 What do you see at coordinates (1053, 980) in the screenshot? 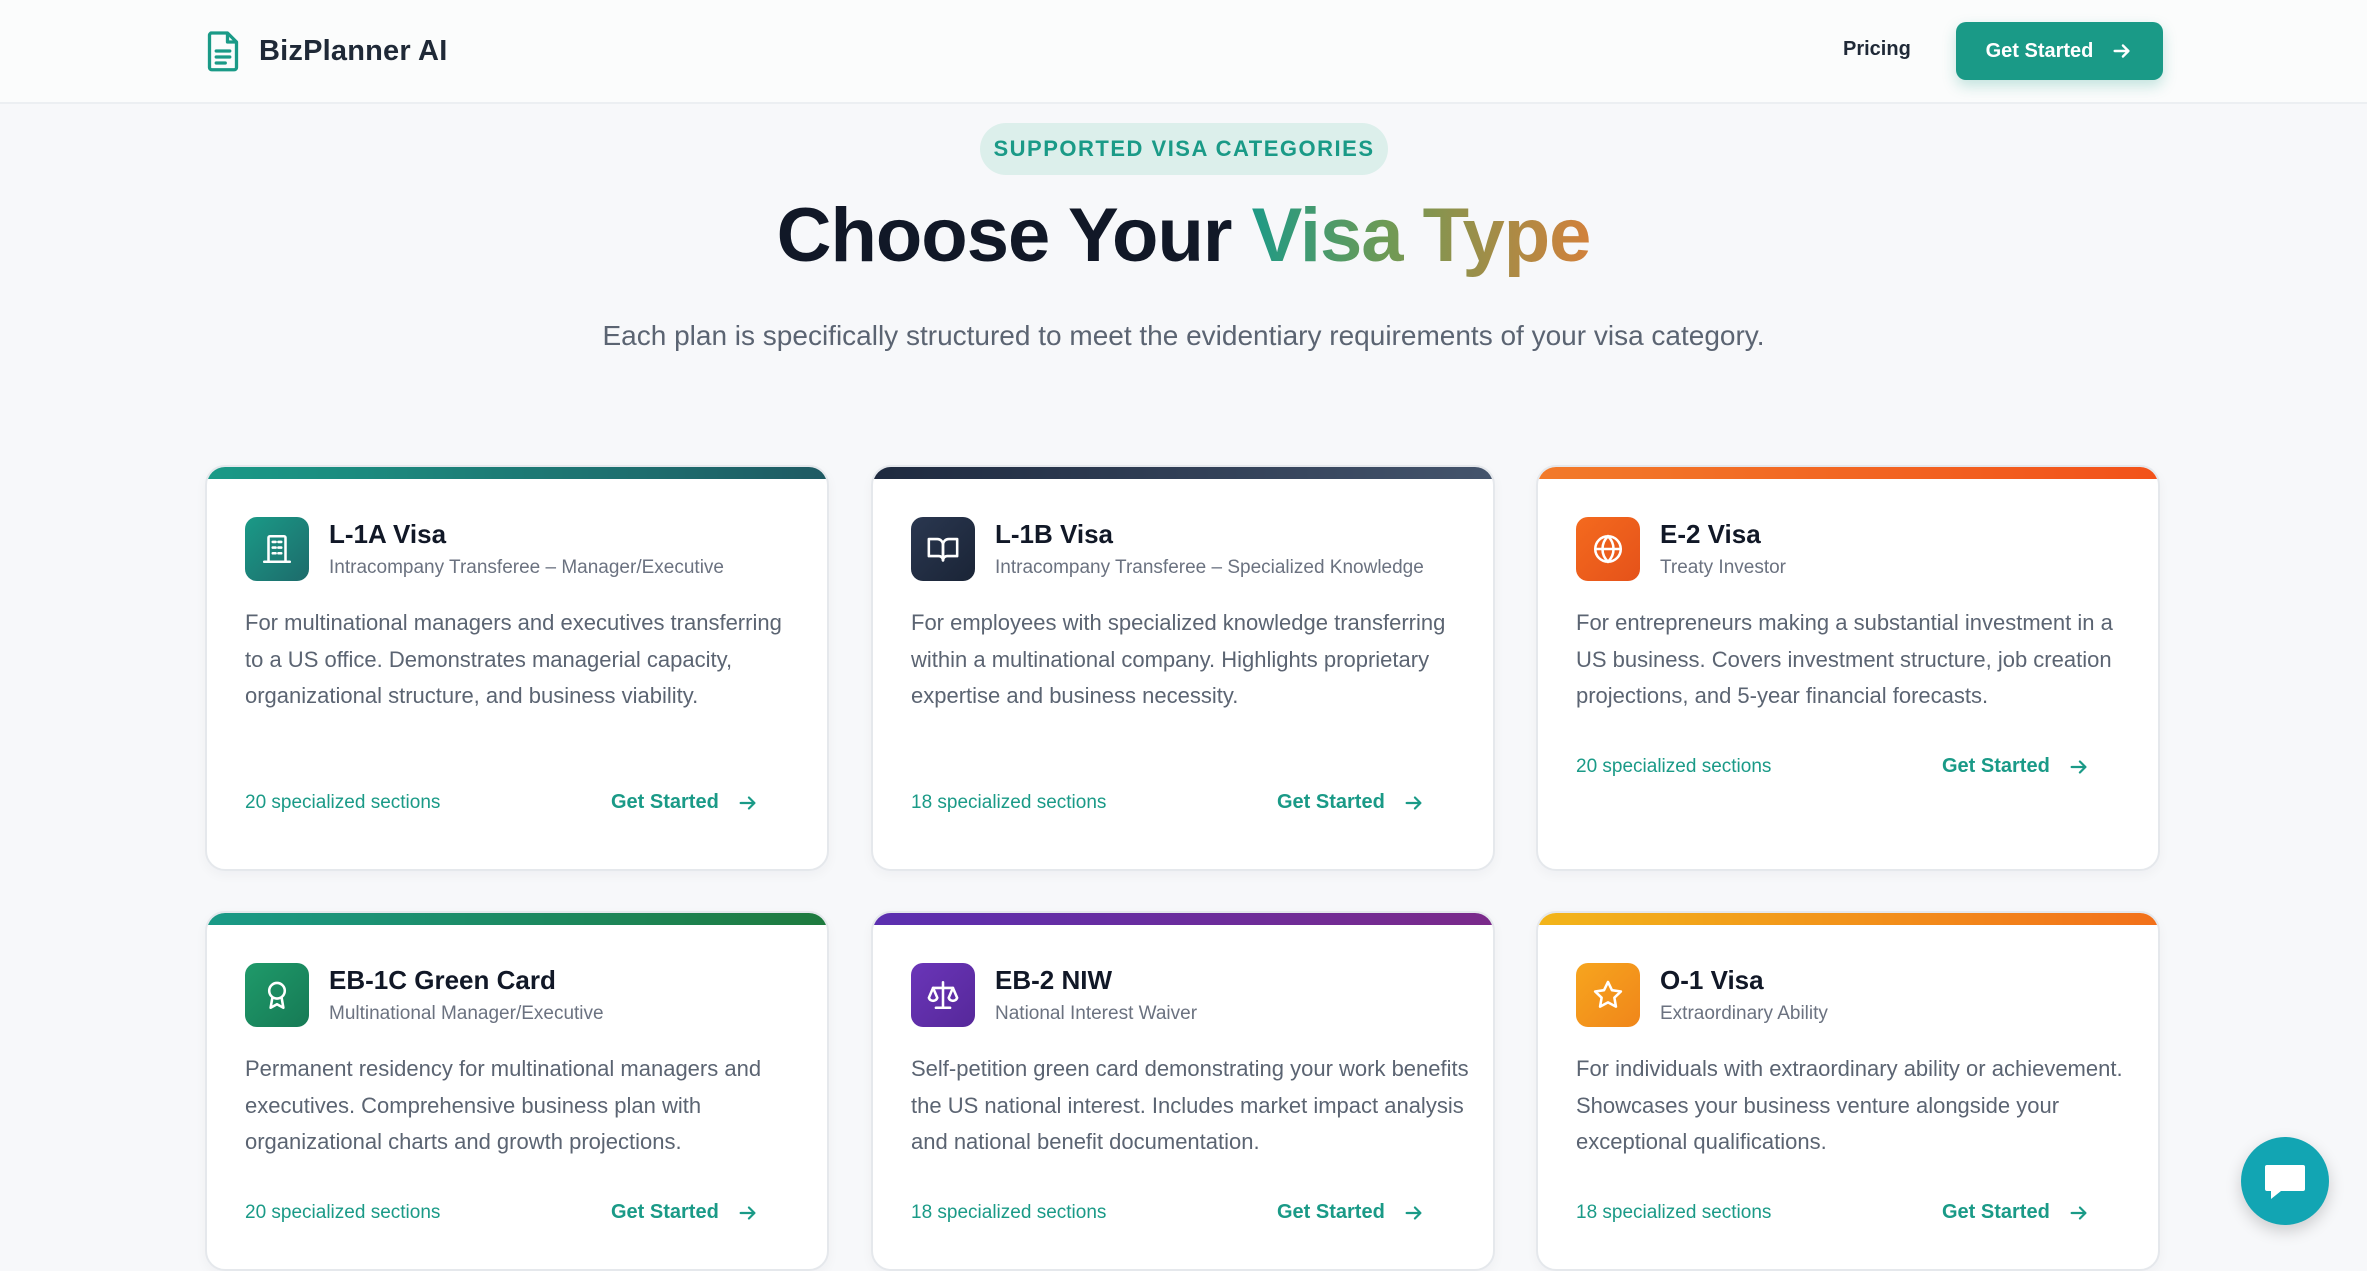
I see `card-title: EB-2 NIW` at bounding box center [1053, 980].